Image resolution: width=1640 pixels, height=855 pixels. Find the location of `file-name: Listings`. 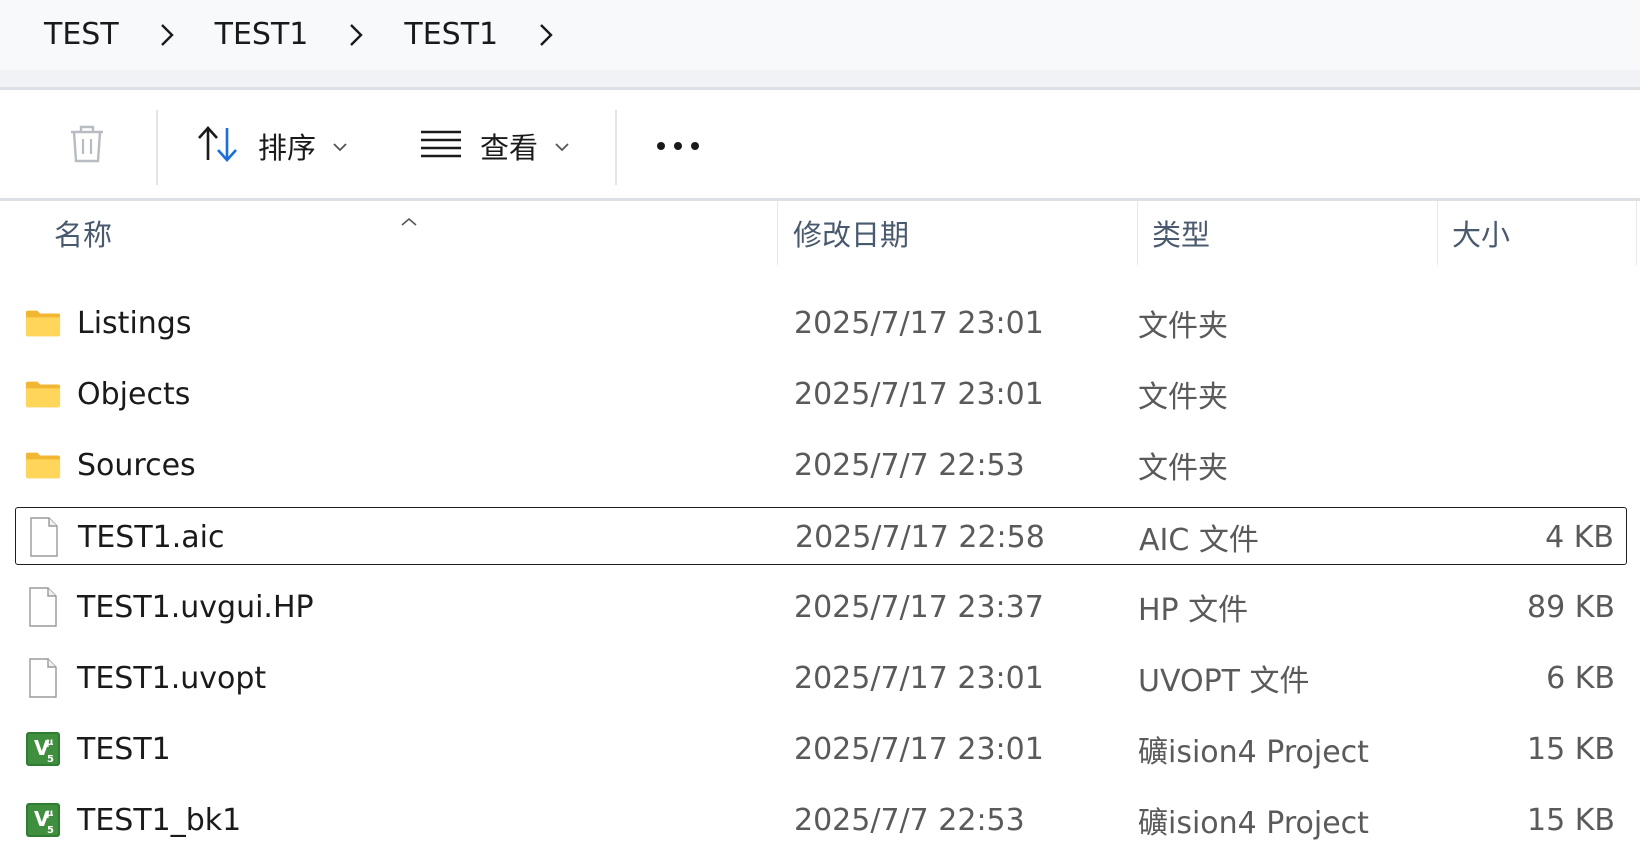

file-name: Listings is located at coordinates (134, 323).